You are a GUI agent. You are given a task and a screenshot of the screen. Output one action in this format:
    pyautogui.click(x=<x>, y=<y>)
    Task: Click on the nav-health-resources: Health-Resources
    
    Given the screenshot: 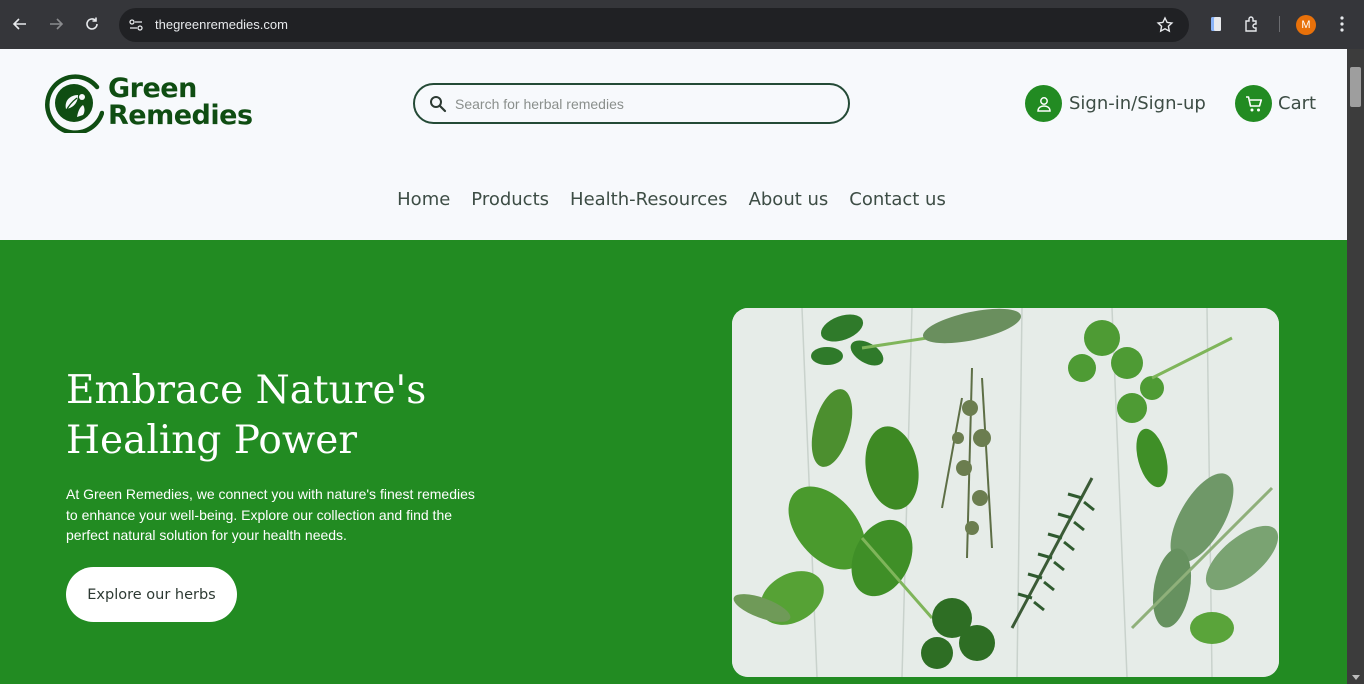 What is the action you would take?
    pyautogui.click(x=649, y=199)
    